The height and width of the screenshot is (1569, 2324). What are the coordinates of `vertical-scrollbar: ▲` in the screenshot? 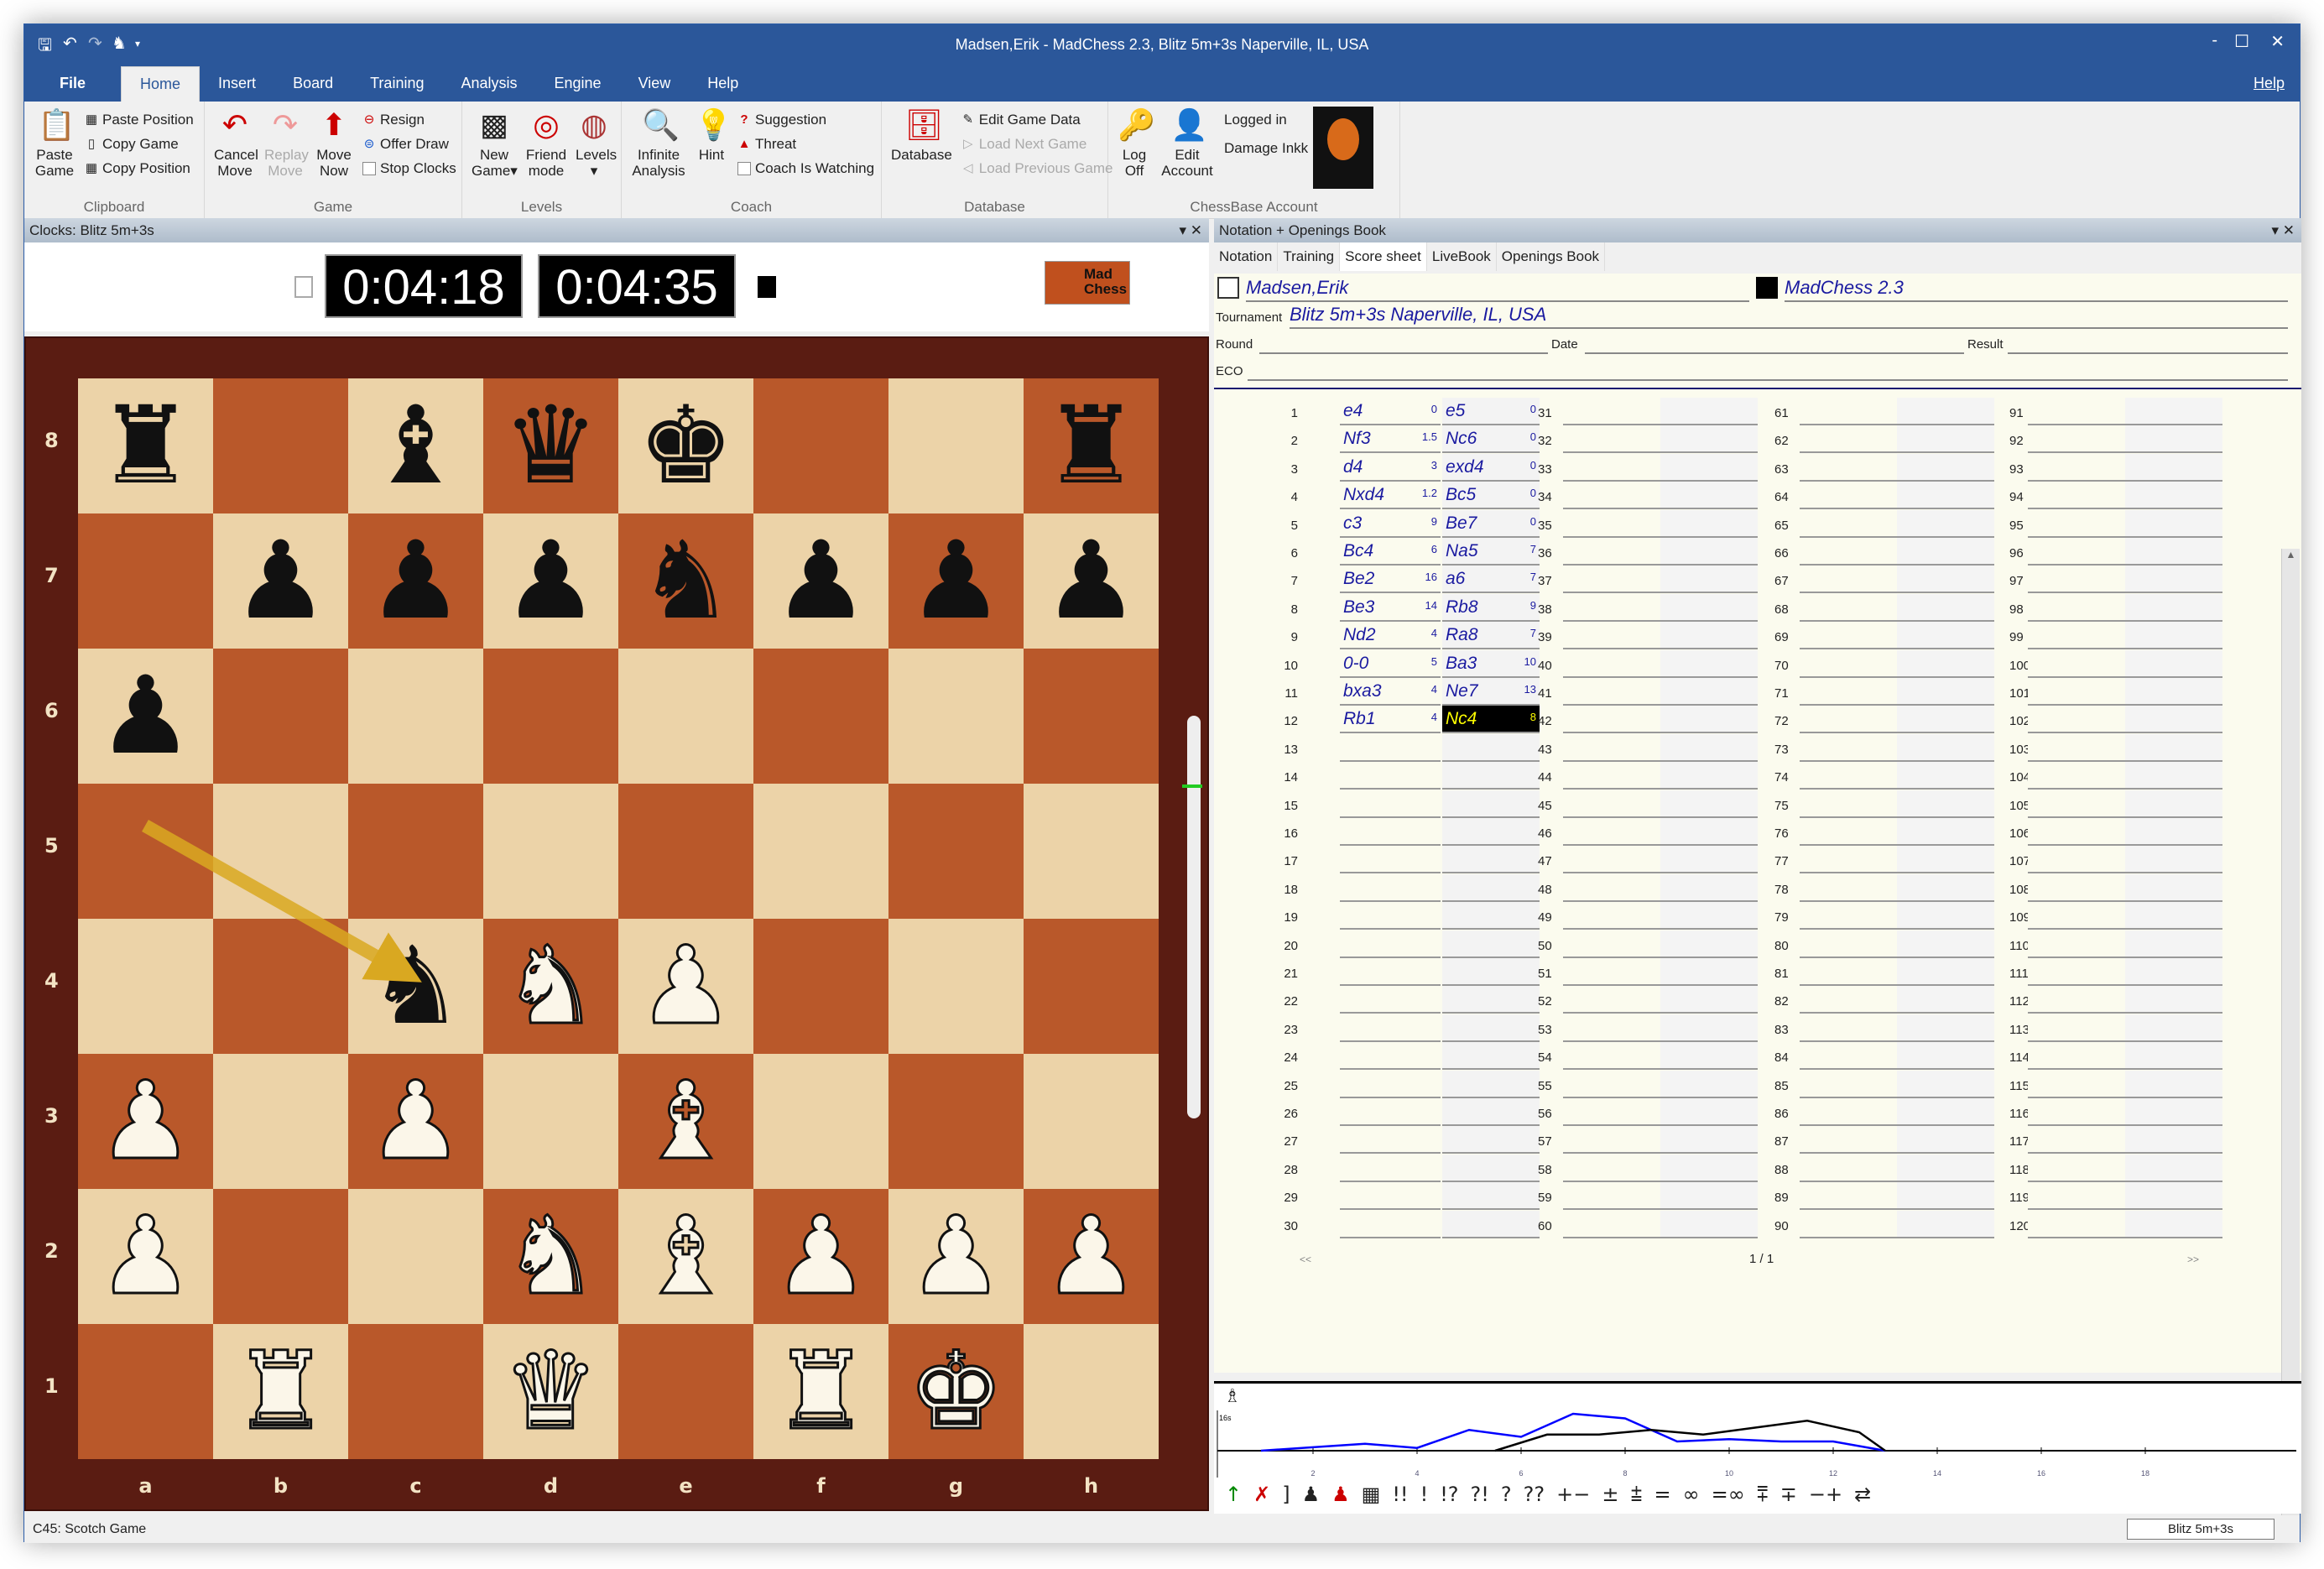 It's located at (2290, 1035).